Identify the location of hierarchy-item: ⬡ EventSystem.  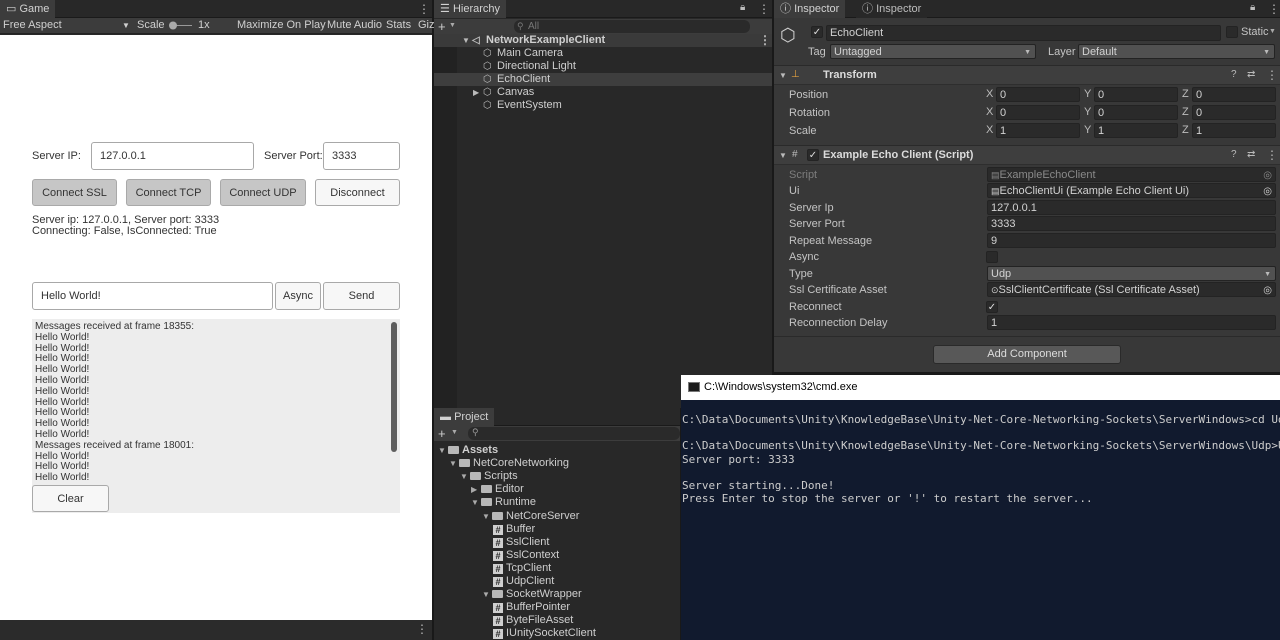
(603, 105).